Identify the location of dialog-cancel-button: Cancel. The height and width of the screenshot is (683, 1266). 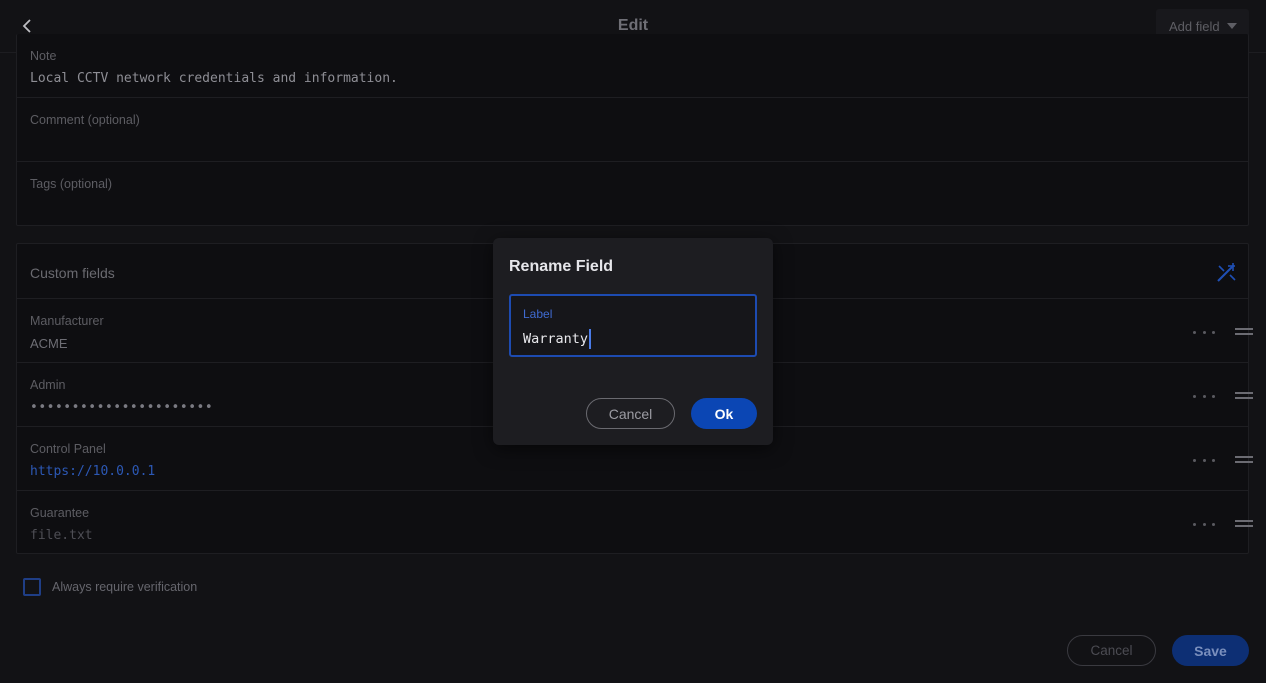
(630, 413).